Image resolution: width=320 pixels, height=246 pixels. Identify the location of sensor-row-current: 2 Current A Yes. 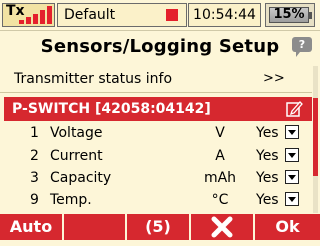
(156, 156).